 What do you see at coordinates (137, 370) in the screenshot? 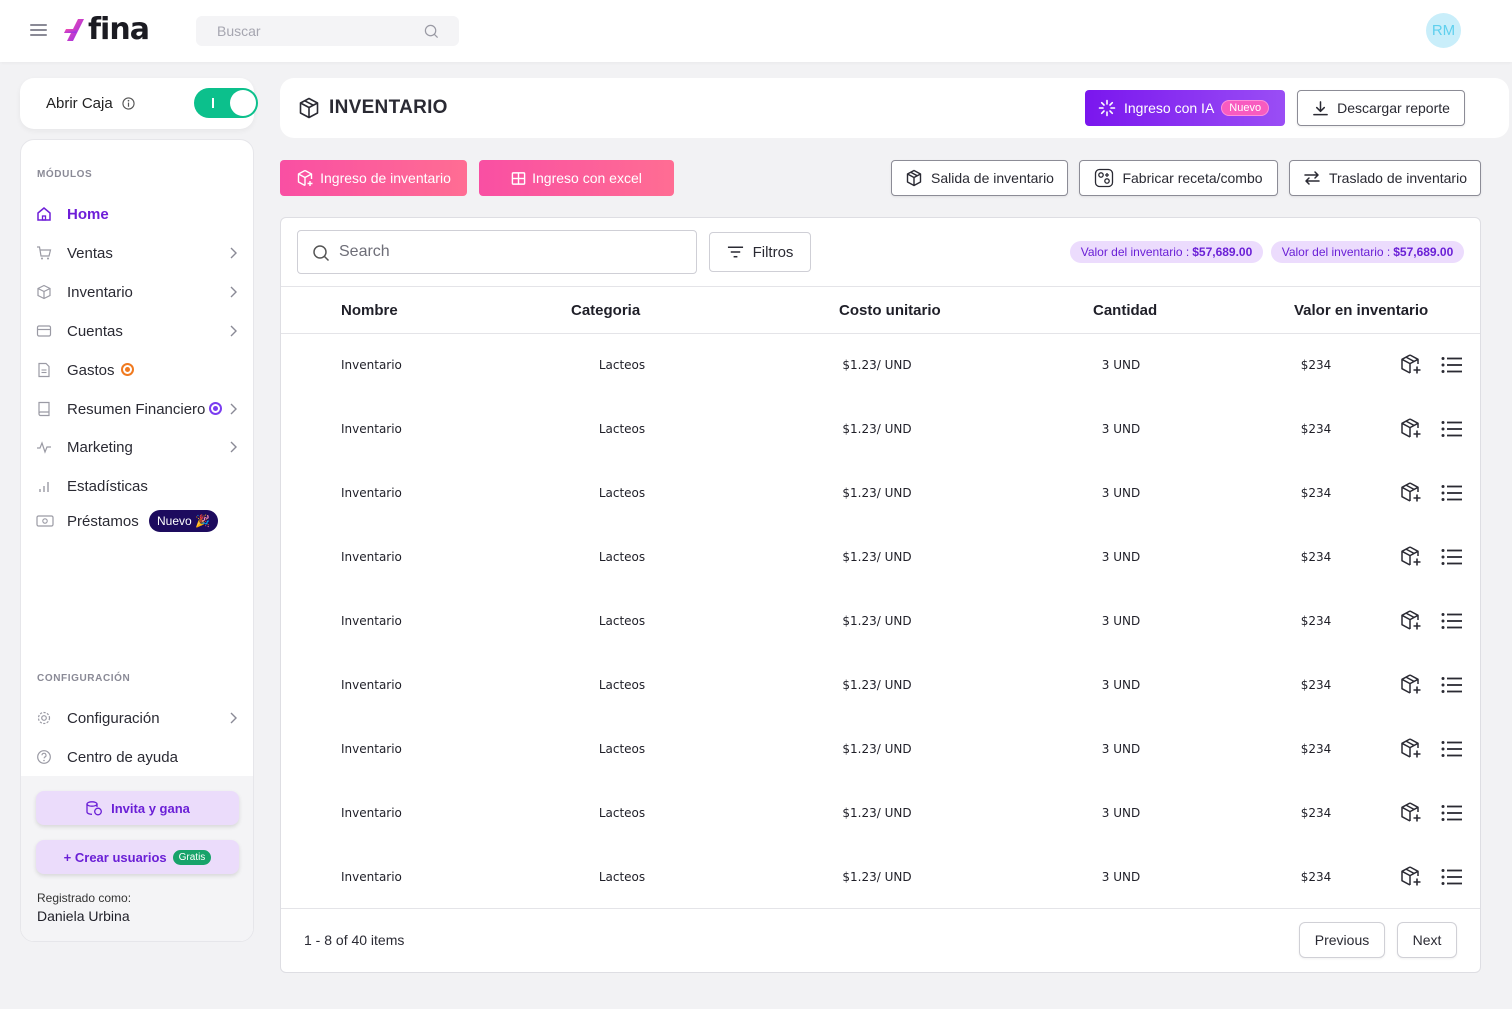
I see `sidebar-item-gastos: Gastos` at bounding box center [137, 370].